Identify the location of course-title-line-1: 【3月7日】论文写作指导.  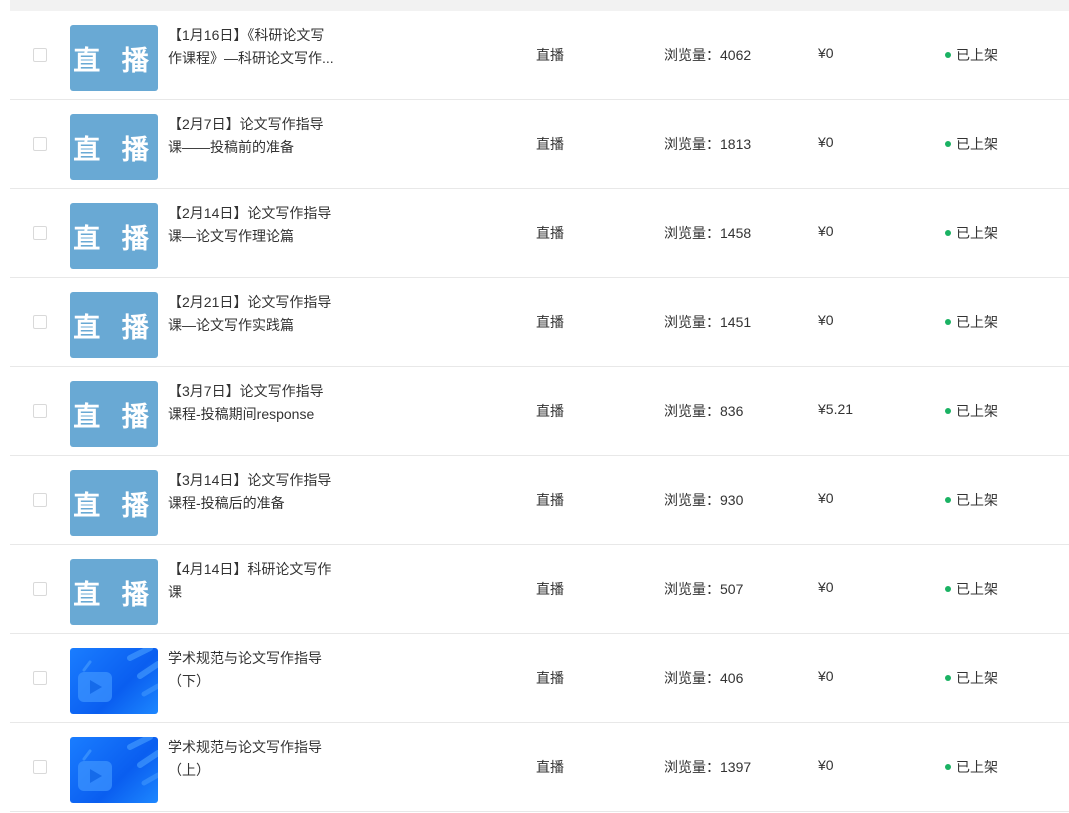
(246, 391).